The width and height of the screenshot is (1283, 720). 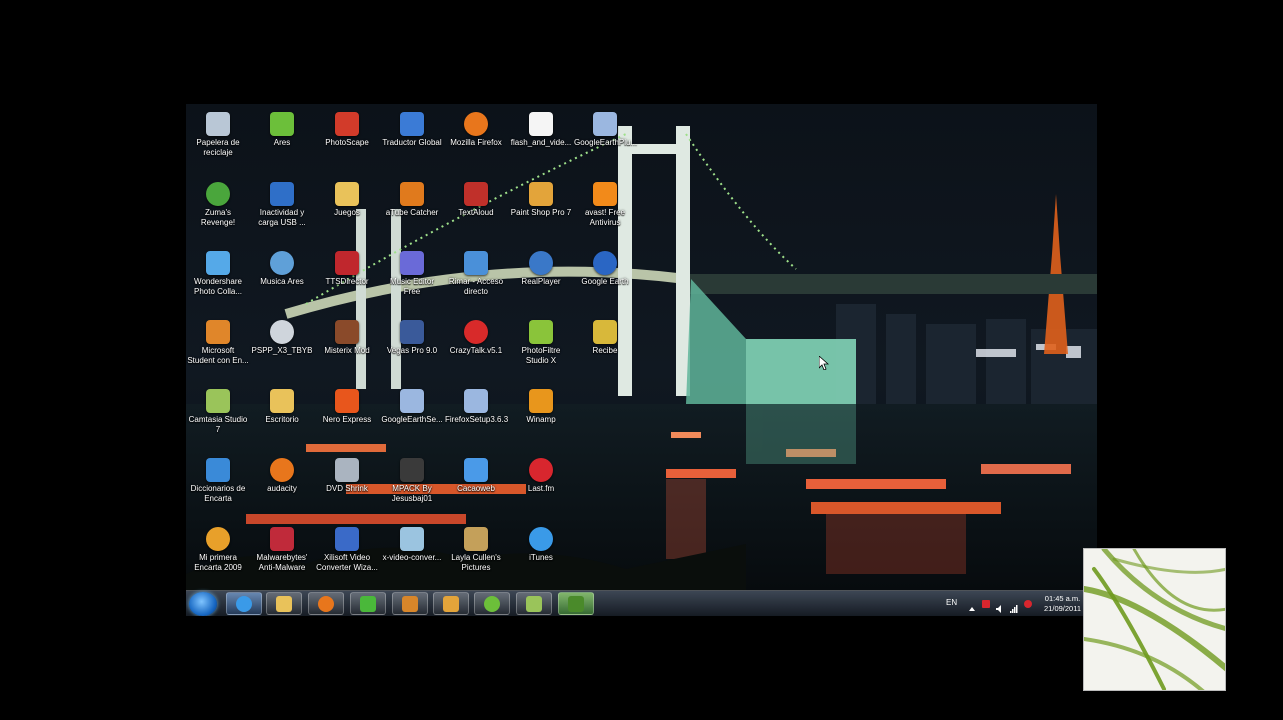 I want to click on desktop-icon-nero: Nero Express, so click(x=347, y=418).